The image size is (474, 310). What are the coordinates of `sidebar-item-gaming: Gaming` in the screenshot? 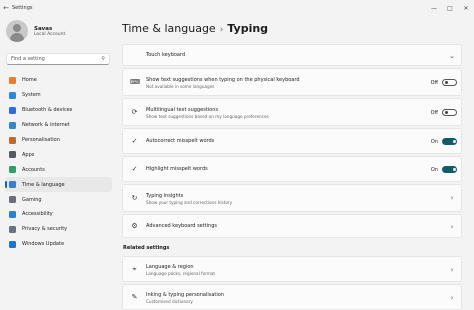 It's located at (58, 199).